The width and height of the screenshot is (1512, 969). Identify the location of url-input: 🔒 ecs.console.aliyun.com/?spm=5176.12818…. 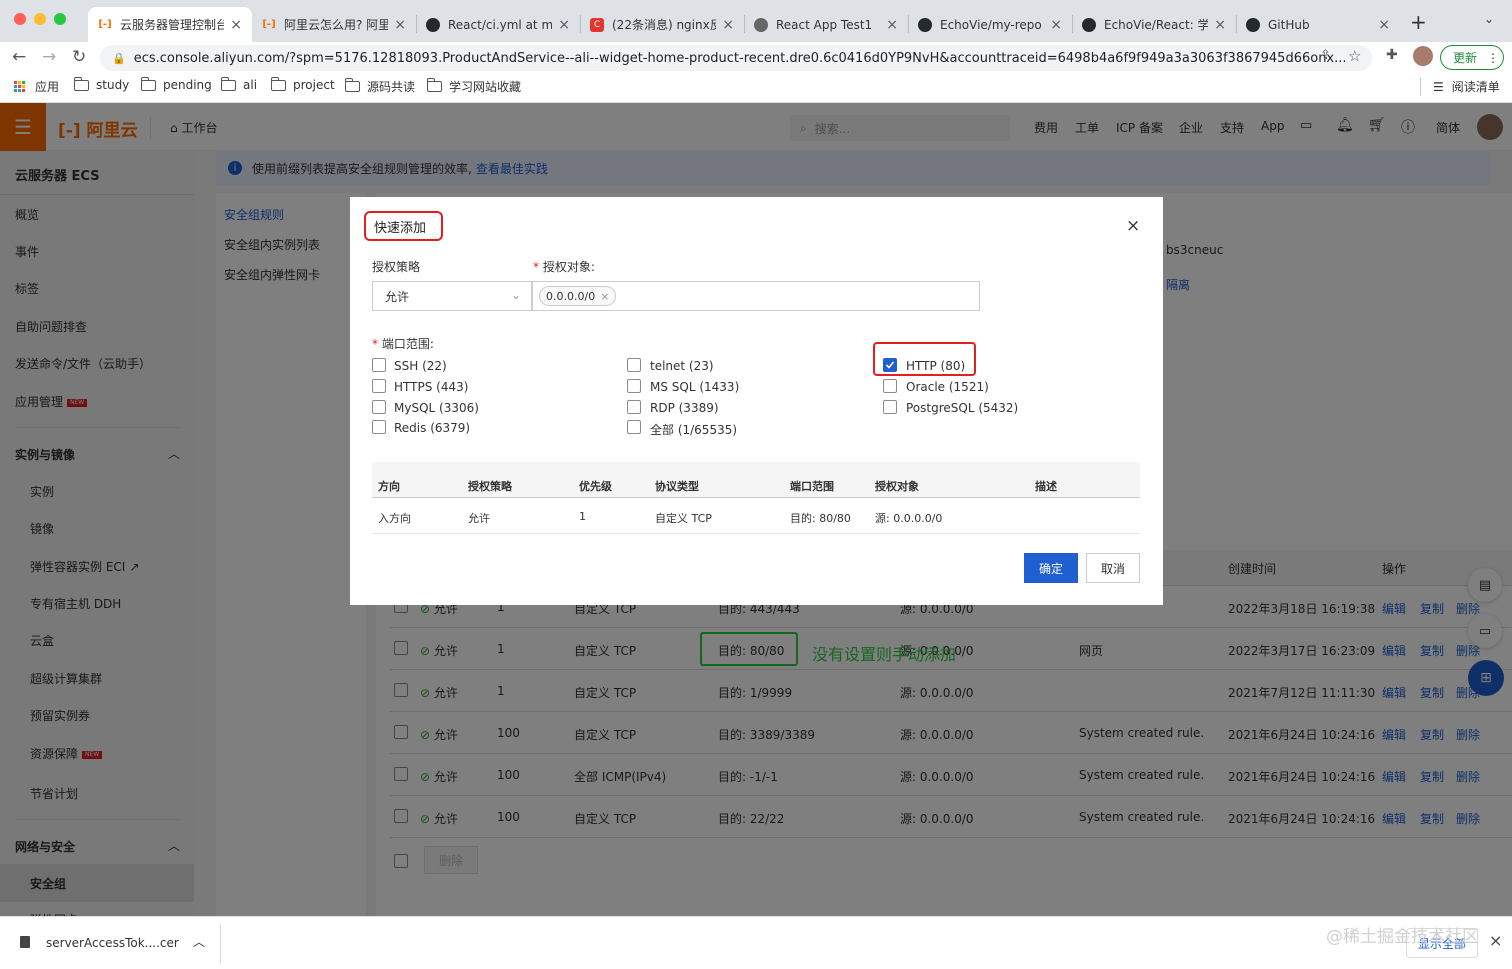
(736, 58).